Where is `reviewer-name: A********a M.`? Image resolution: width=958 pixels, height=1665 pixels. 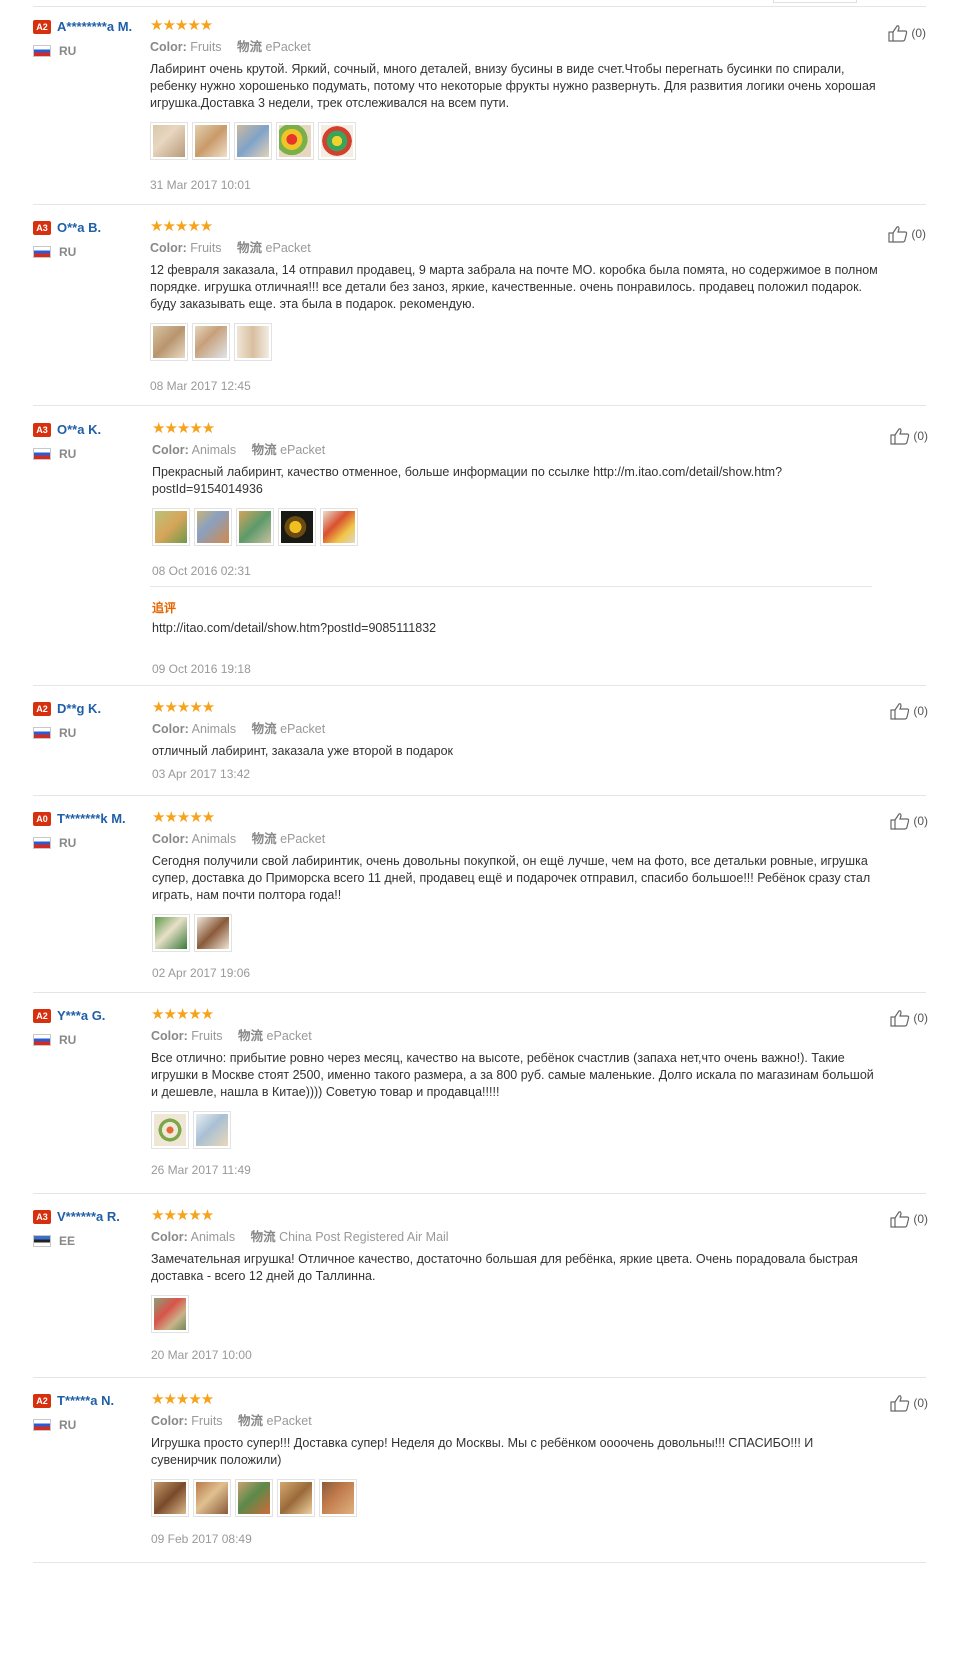 reviewer-name: A********a M. is located at coordinates (94, 26).